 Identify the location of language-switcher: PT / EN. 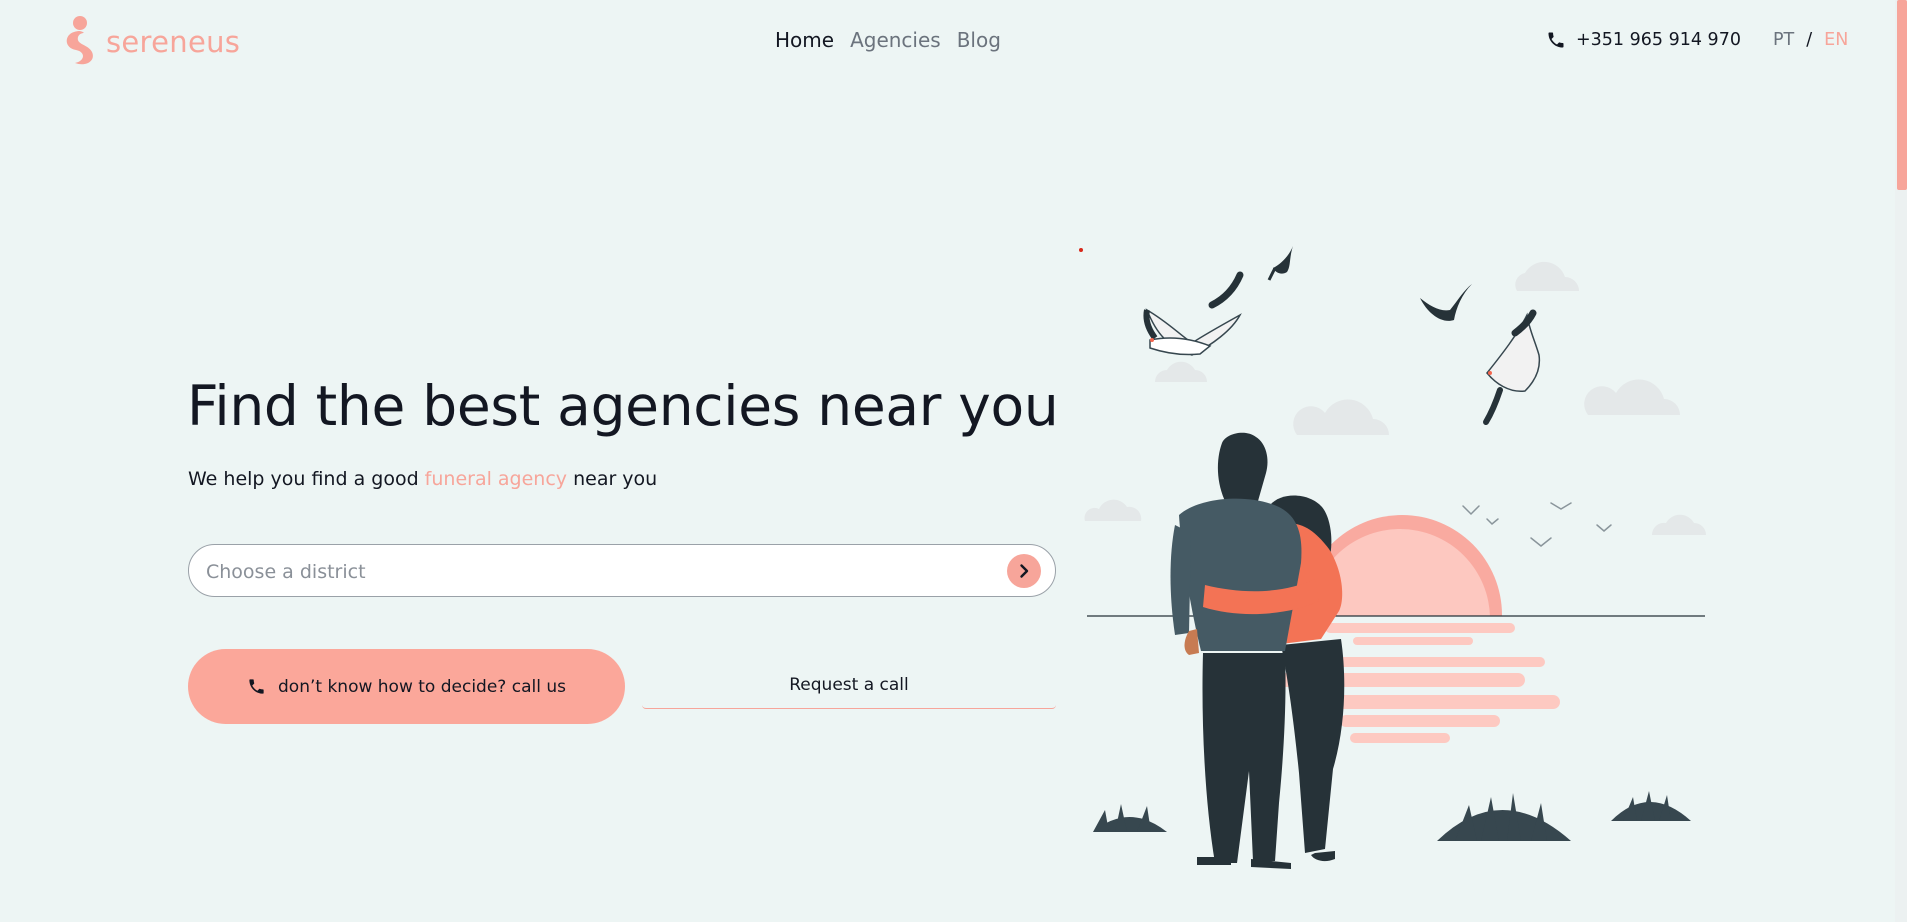
(1810, 40).